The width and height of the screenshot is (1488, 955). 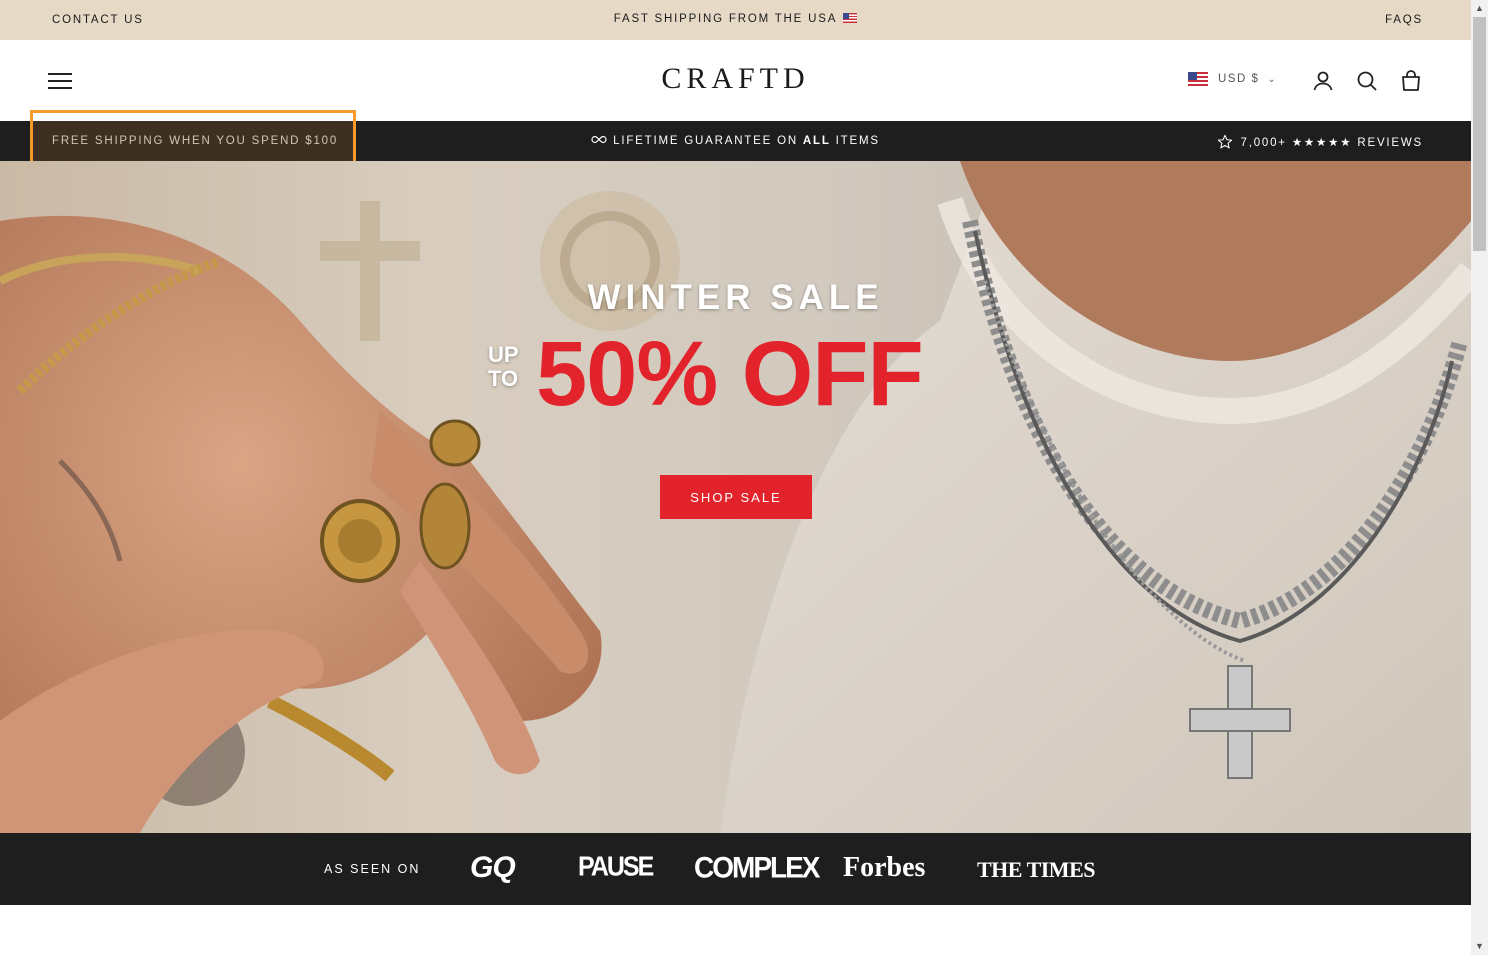 I want to click on reviews-message: 7,000+ ★★★★★ REVIEWS, so click(x=1320, y=142).